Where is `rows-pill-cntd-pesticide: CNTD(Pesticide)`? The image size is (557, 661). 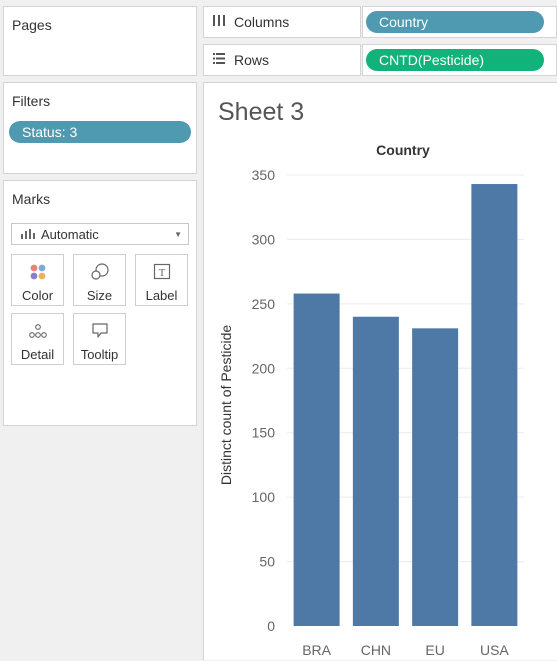
rows-pill-cntd-pesticide: CNTD(Pesticide) is located at coordinates (455, 60).